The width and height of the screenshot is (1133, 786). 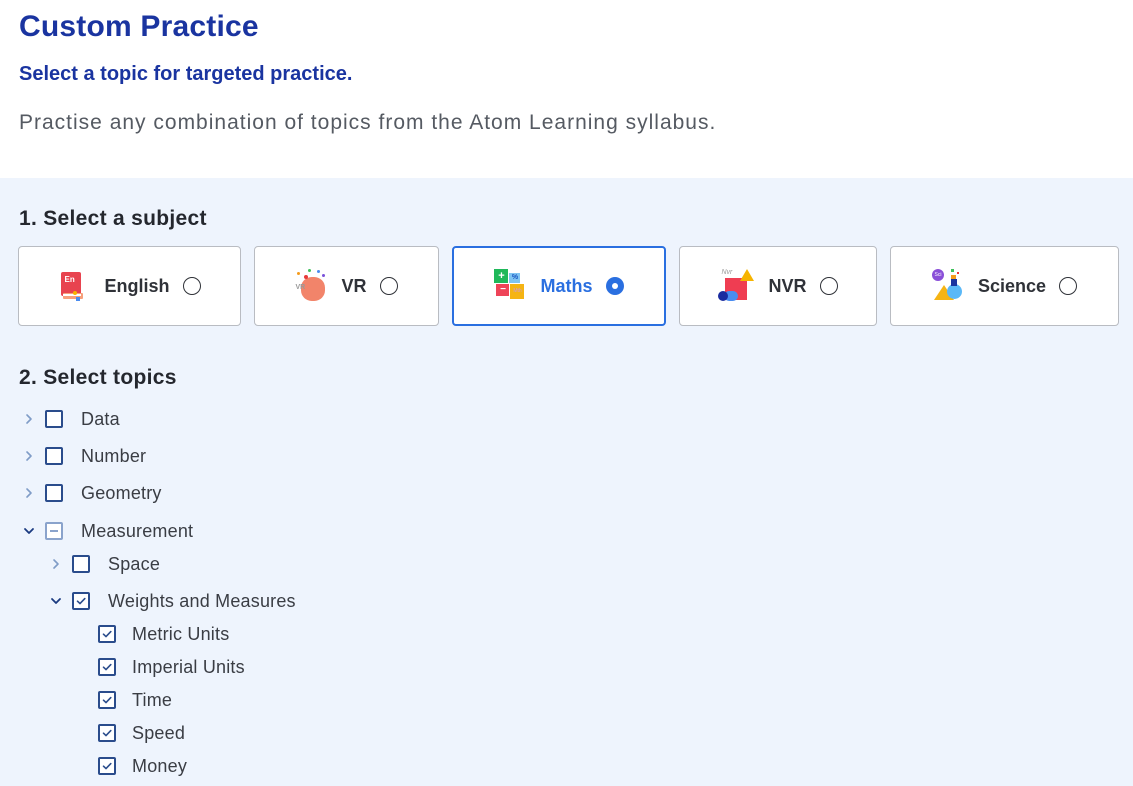 I want to click on topic-row-measurement: Measurement, so click(x=107, y=531).